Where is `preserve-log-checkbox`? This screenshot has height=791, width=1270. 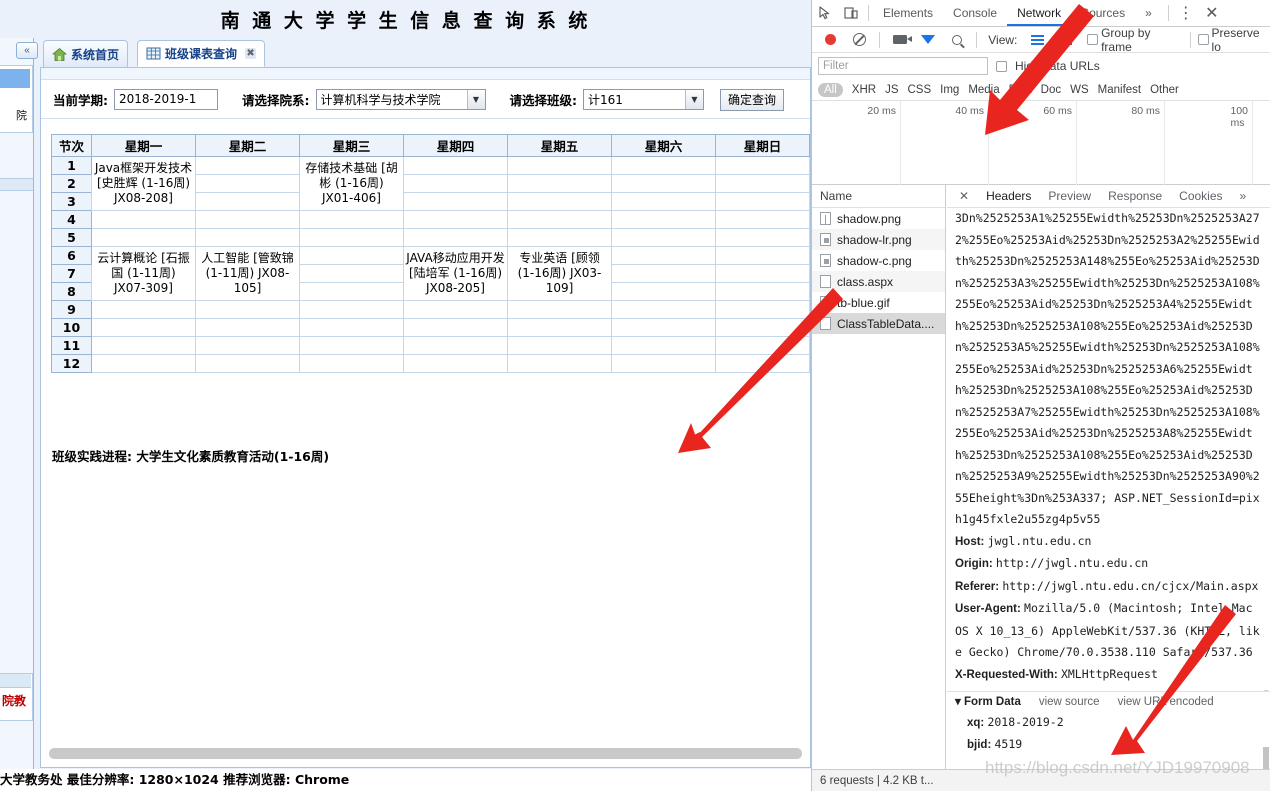
preserve-log-checkbox is located at coordinates (1203, 39).